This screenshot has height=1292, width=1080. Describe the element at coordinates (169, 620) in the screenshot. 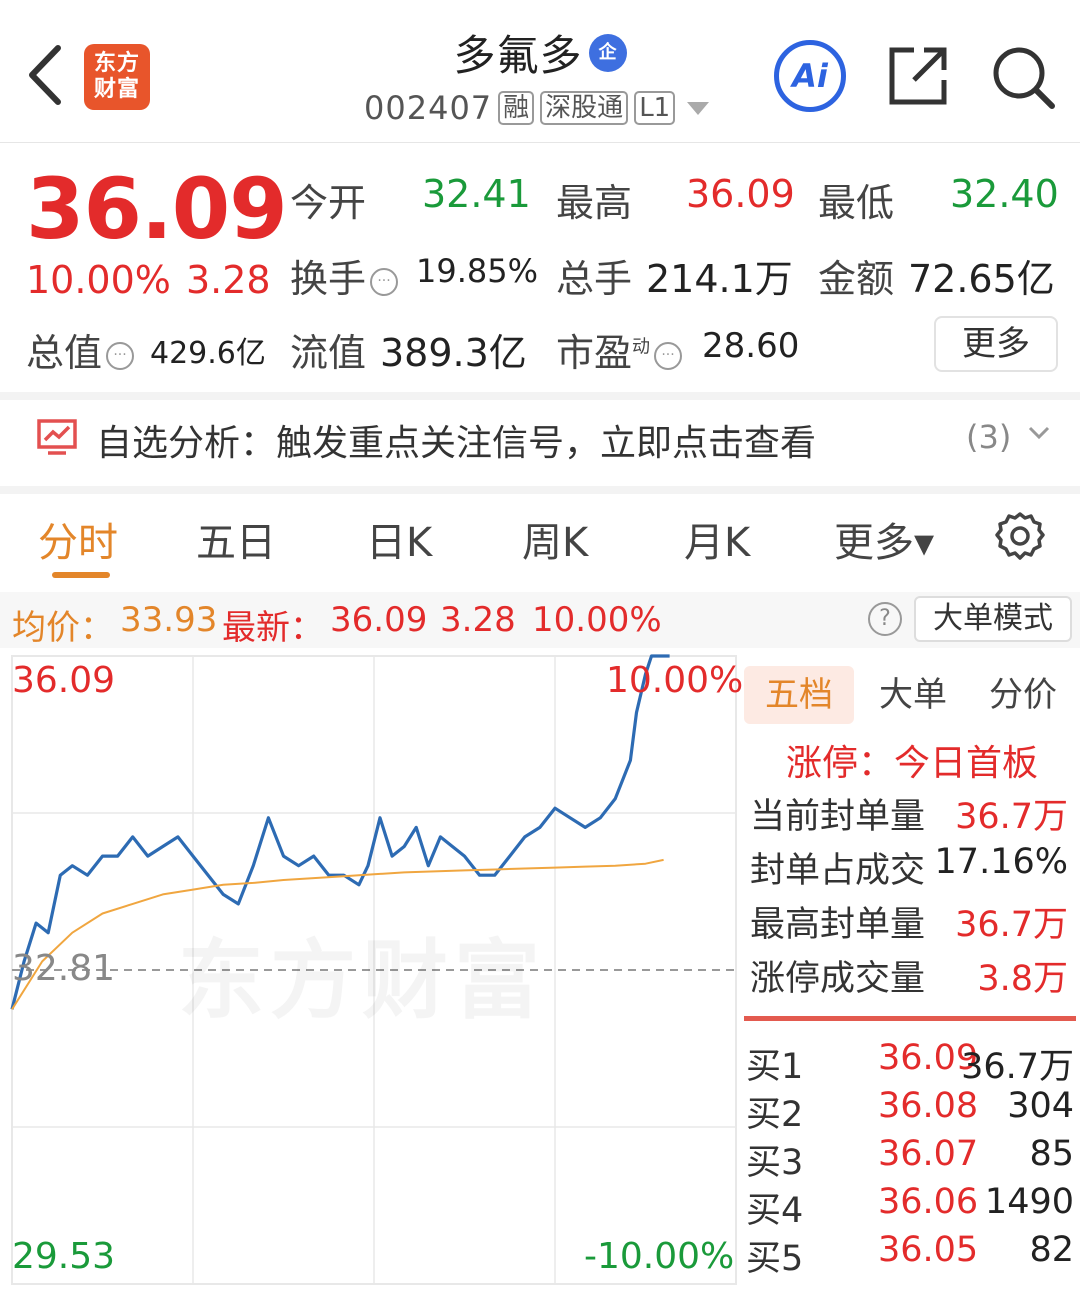

I see `avg-value: 33.93` at that location.